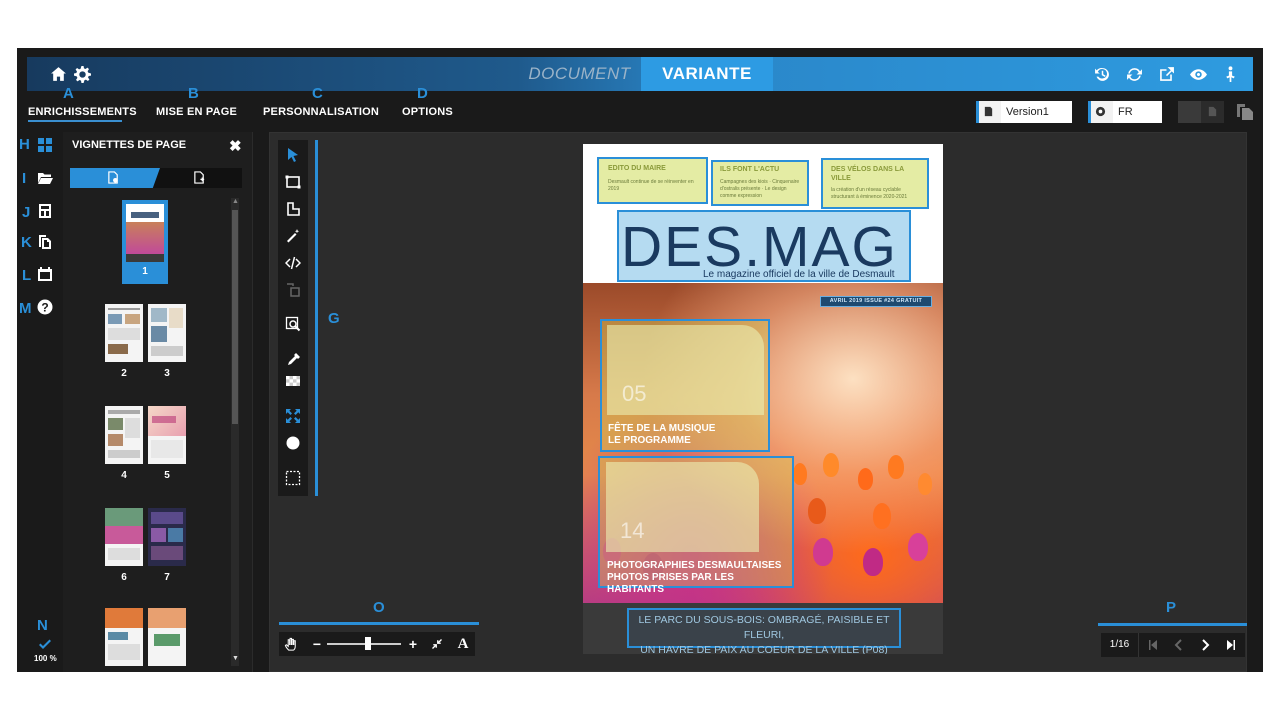 This screenshot has width=1280, height=720. I want to click on thumbnail-number: 6, so click(124, 577).